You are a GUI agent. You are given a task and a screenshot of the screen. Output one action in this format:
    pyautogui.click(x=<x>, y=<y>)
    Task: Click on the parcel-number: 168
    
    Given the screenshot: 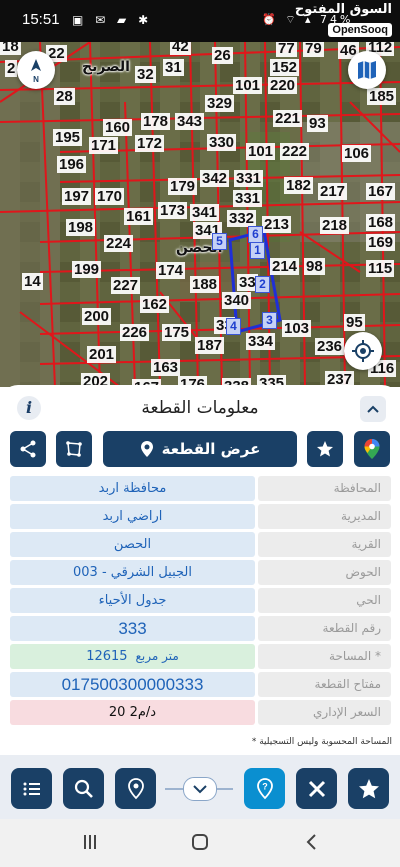 What is the action you would take?
    pyautogui.click(x=381, y=222)
    